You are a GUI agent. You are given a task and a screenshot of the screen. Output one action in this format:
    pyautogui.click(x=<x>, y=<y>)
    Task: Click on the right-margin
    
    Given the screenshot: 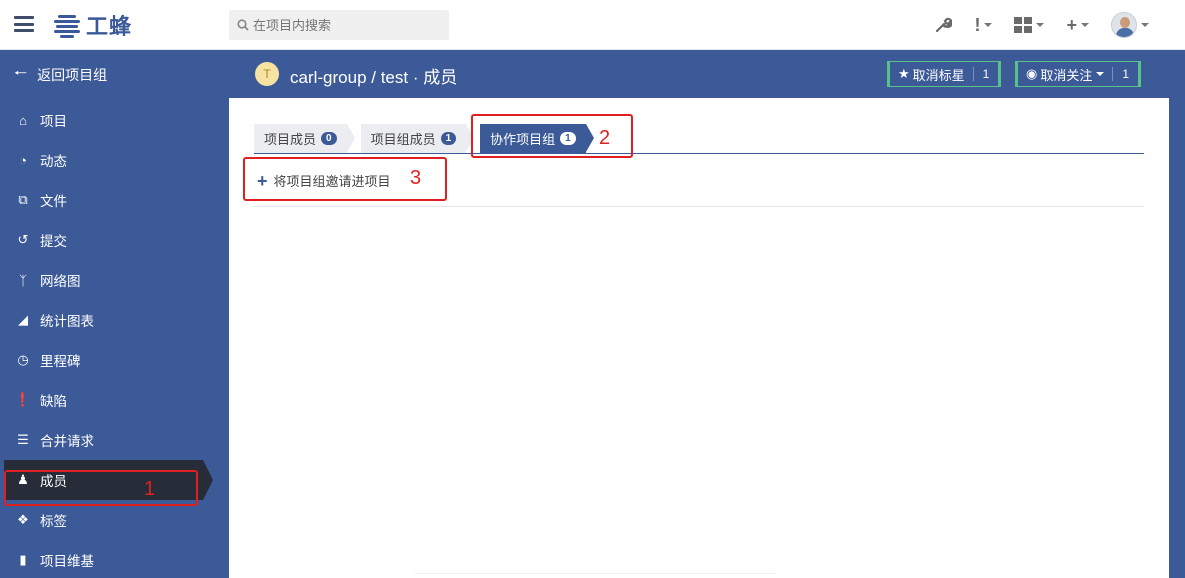 What is the action you would take?
    pyautogui.click(x=1177, y=338)
    